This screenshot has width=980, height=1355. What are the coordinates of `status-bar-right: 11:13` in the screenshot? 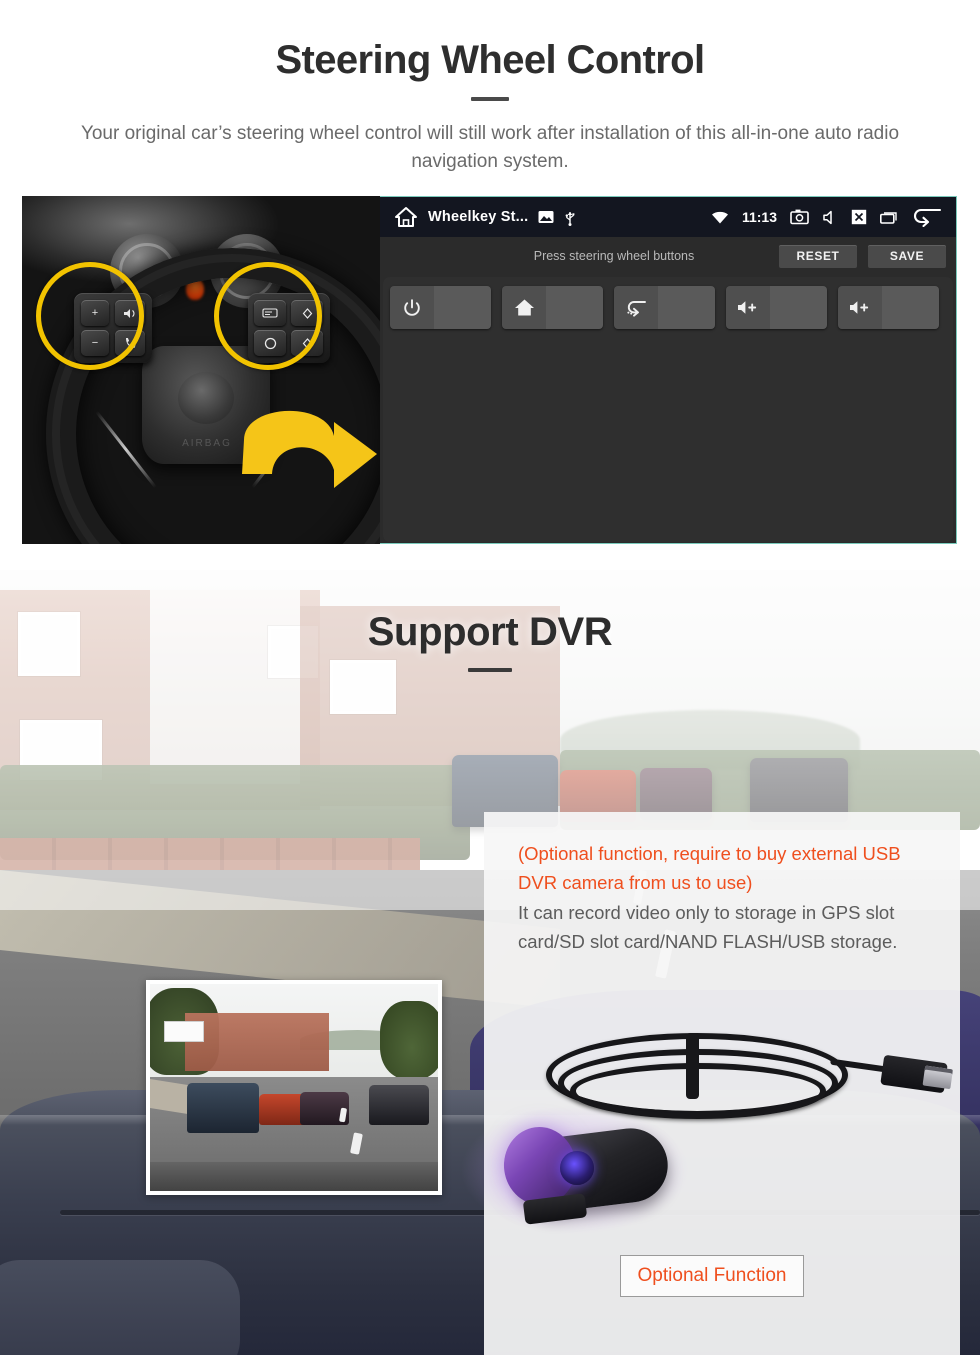 It's located at (826, 217).